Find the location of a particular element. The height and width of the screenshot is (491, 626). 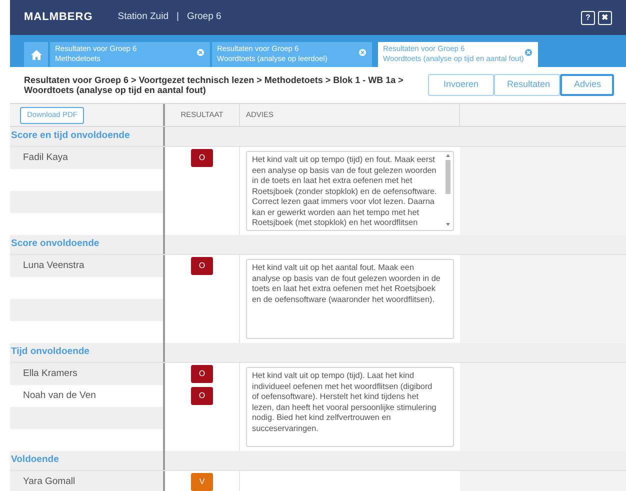

scrollbar-drawing is located at coordinates (448, 190).